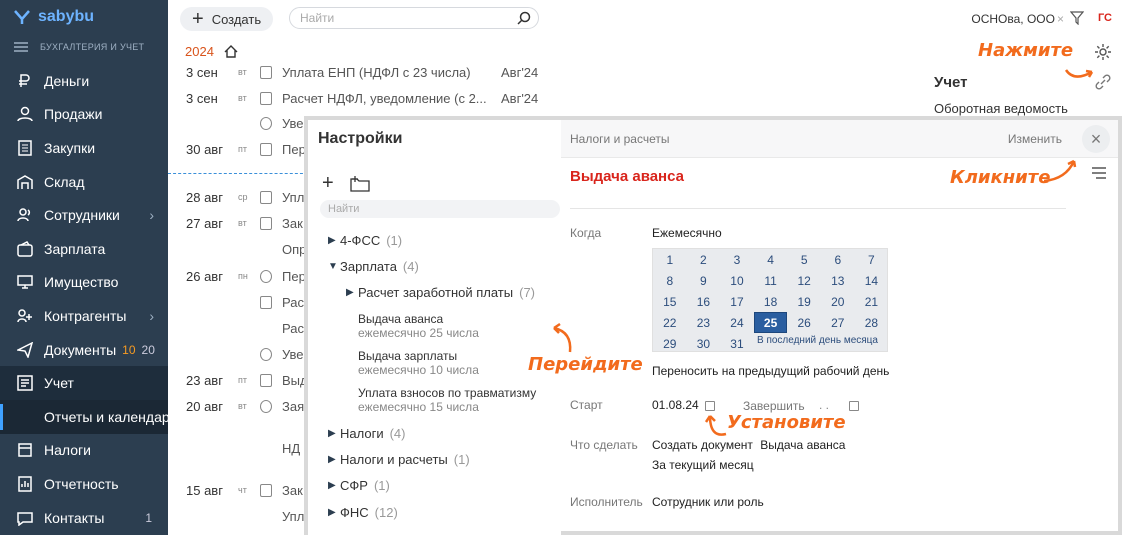 This screenshot has width=1124, height=535. What do you see at coordinates (737, 322) in the screenshot?
I see `calendar-day: 24` at bounding box center [737, 322].